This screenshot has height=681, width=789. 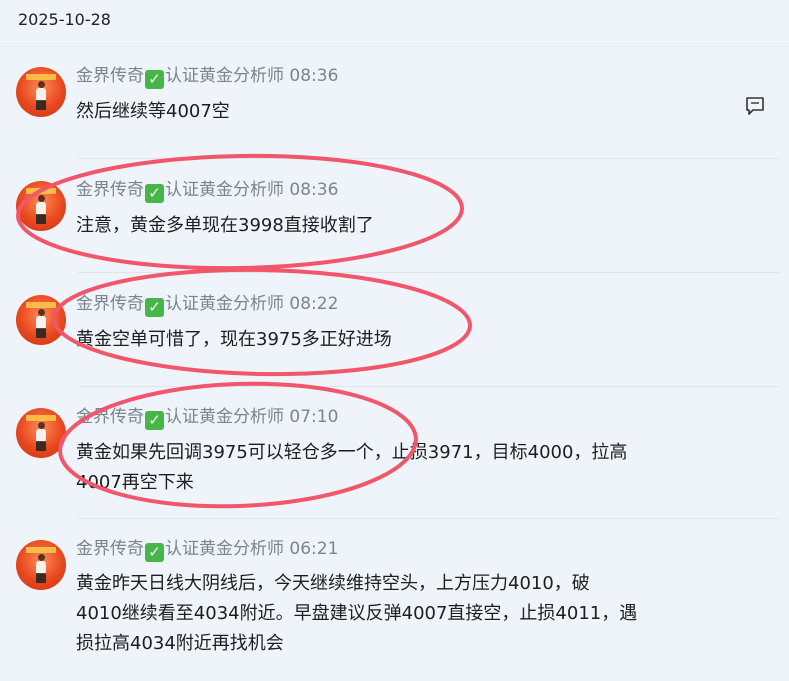 What do you see at coordinates (314, 417) in the screenshot?
I see `message-time: 07:10` at bounding box center [314, 417].